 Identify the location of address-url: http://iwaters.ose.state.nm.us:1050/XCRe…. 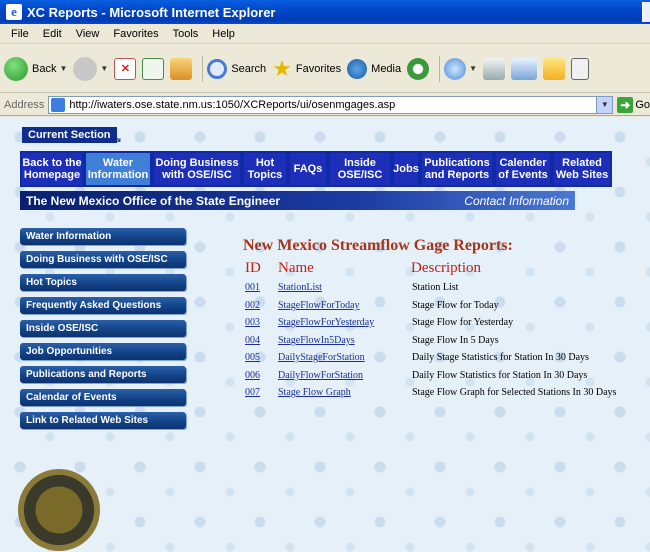
(232, 105).